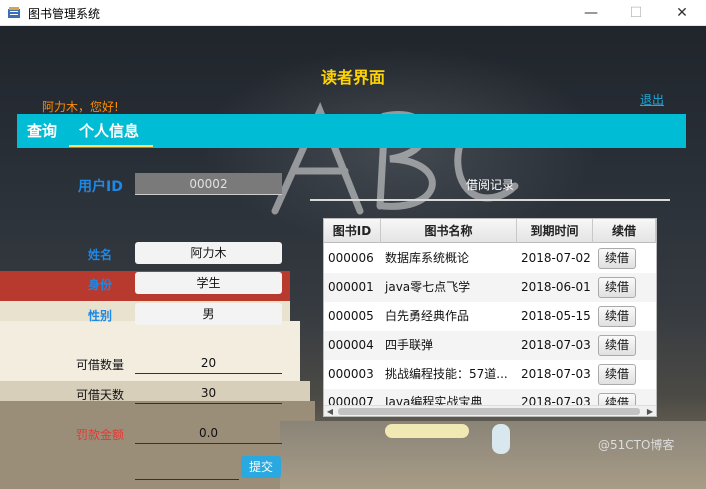 Image resolution: width=706 pixels, height=489 pixels. What do you see at coordinates (591, 13) in the screenshot?
I see `minimize-button: —` at bounding box center [591, 13].